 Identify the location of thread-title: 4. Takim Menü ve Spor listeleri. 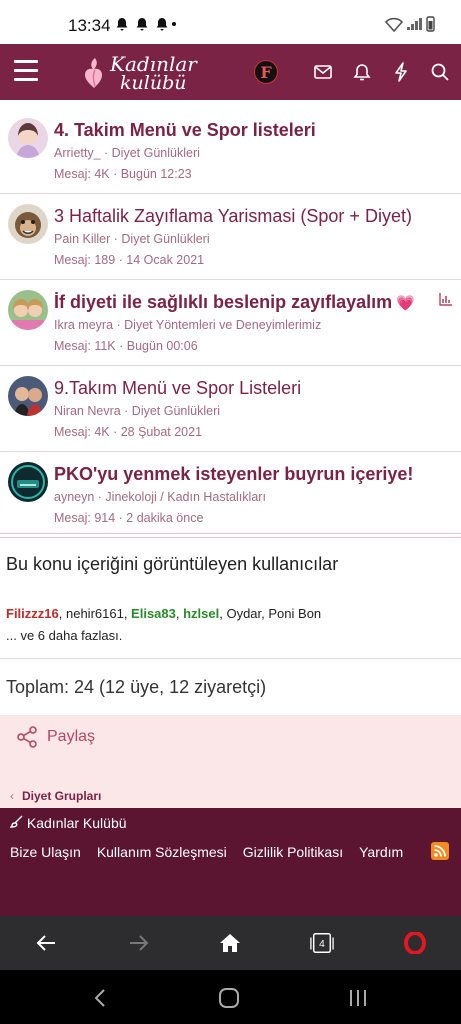
(185, 130).